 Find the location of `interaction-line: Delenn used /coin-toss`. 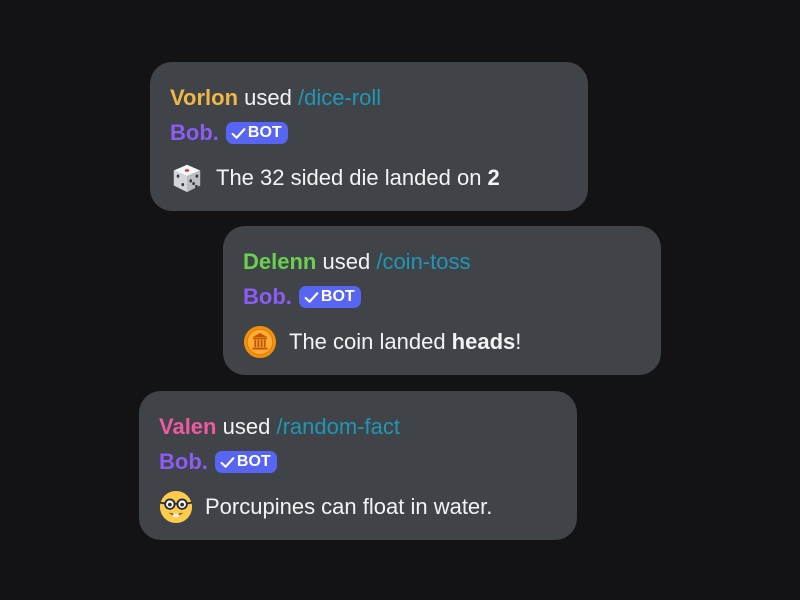

interaction-line: Delenn used /coin-toss is located at coordinates (442, 262).